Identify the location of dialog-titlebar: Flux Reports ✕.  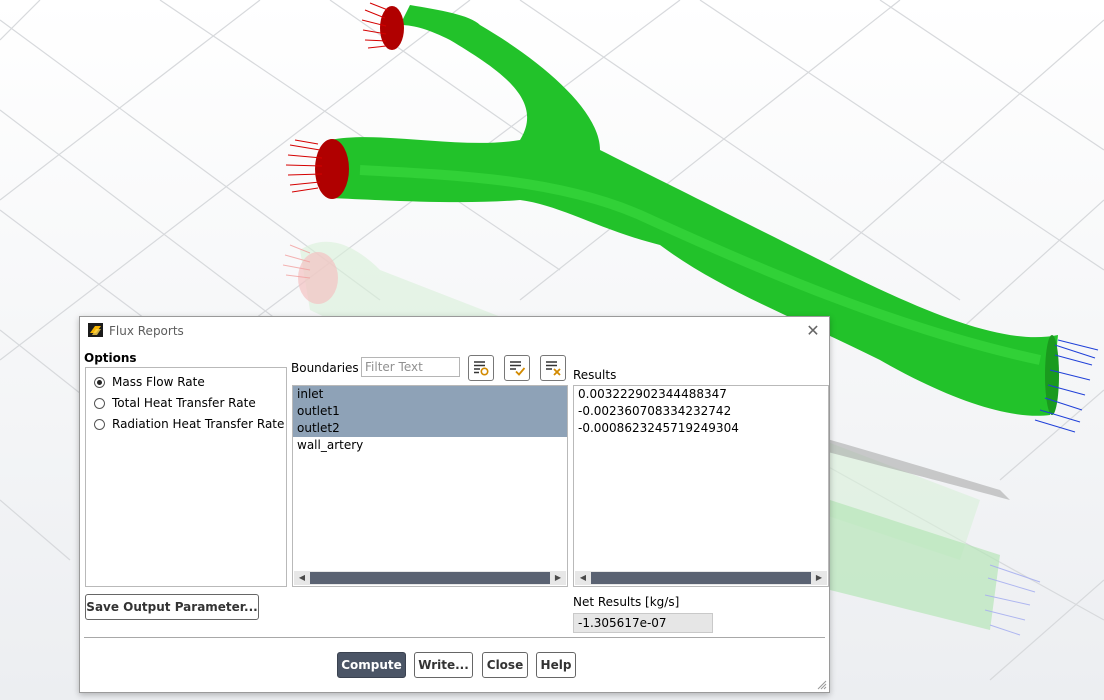
(454, 331).